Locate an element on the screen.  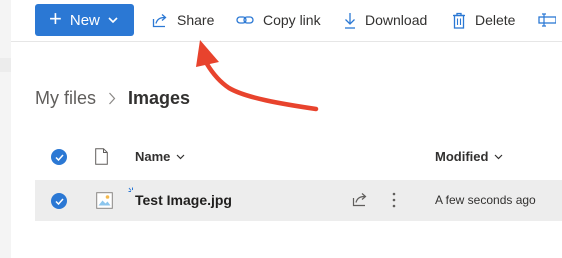
file-type-icon is located at coordinates (101, 158).